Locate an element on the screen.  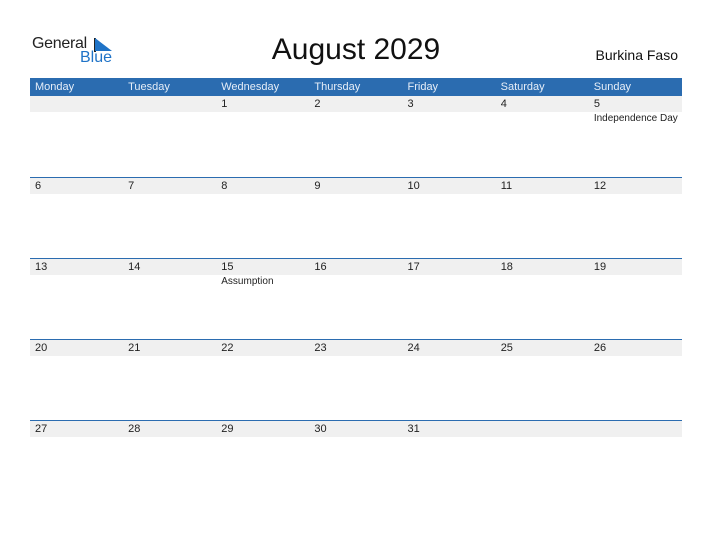
day-number: 1 is located at coordinates (224, 104).